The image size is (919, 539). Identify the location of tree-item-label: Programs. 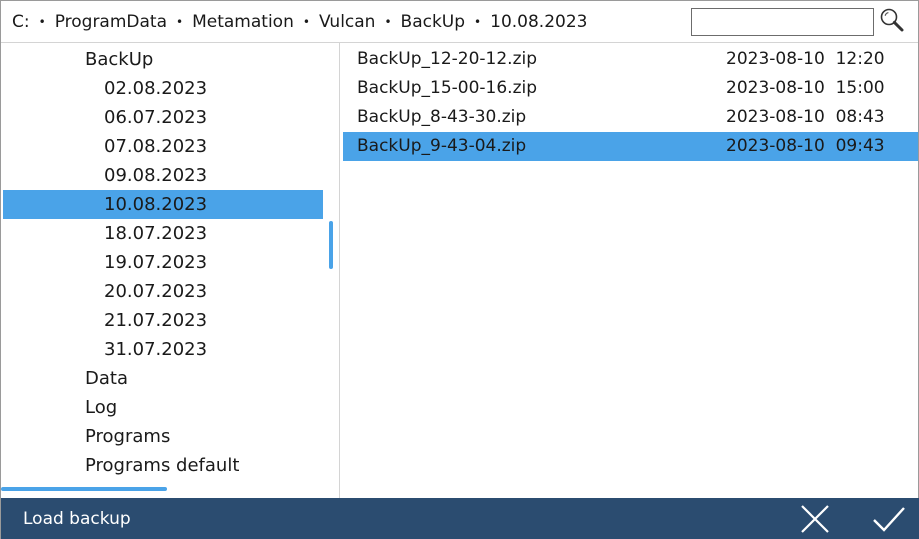
(128, 436).